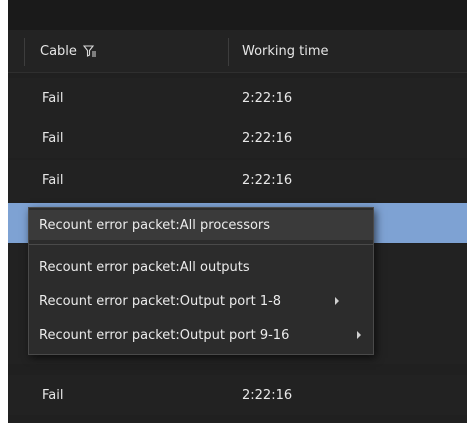 The image size is (475, 423). Describe the element at coordinates (155, 225) in the screenshot. I see `menu-item-label: Recount error packet:All processors` at that location.